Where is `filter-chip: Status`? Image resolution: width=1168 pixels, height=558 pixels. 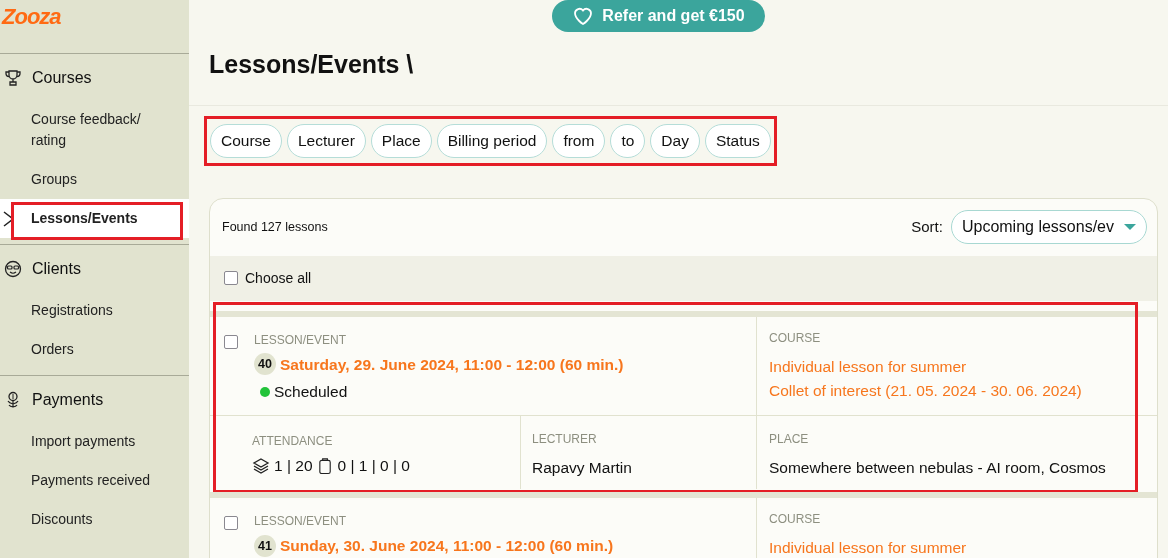
filter-chip: Status is located at coordinates (737, 141).